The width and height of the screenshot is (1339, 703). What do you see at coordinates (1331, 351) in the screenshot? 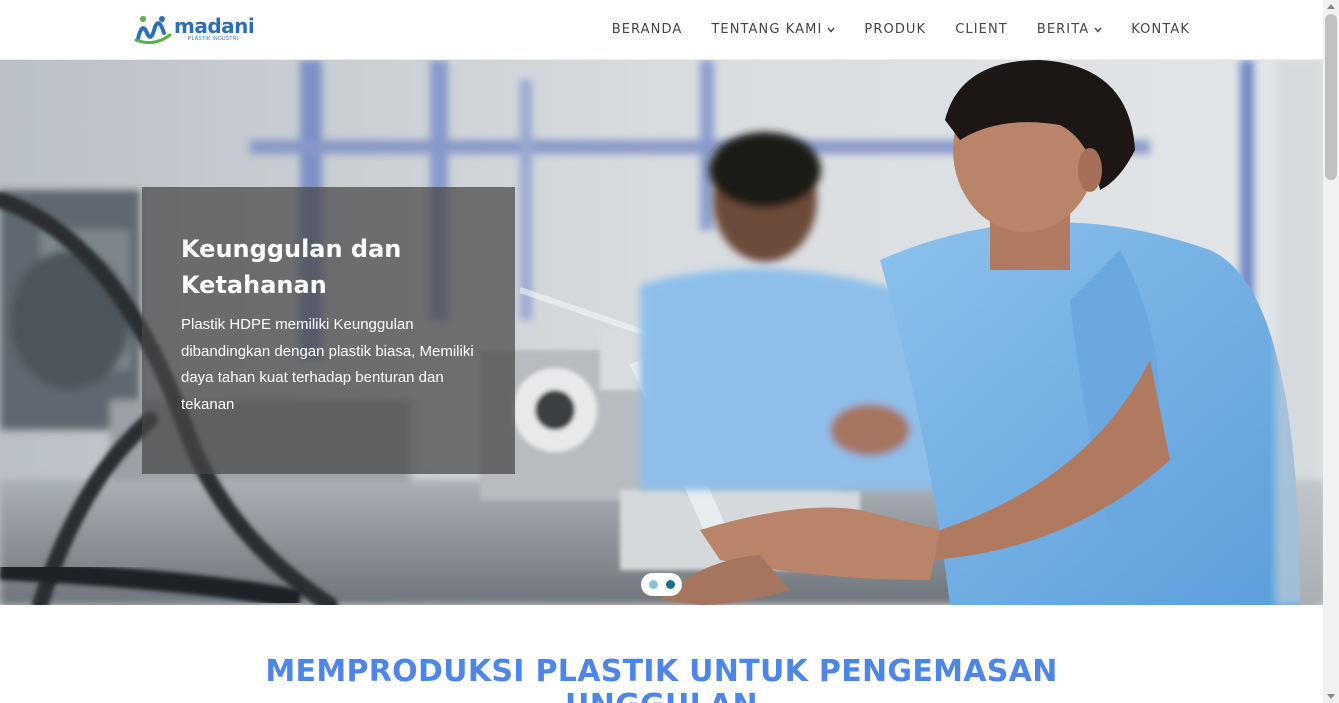
I see `page-scrollbar` at bounding box center [1331, 351].